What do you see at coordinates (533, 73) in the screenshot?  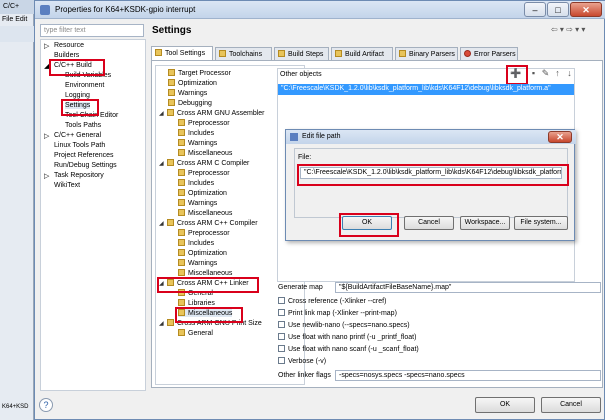 I see `add-workspace-icon: ▪` at bounding box center [533, 73].